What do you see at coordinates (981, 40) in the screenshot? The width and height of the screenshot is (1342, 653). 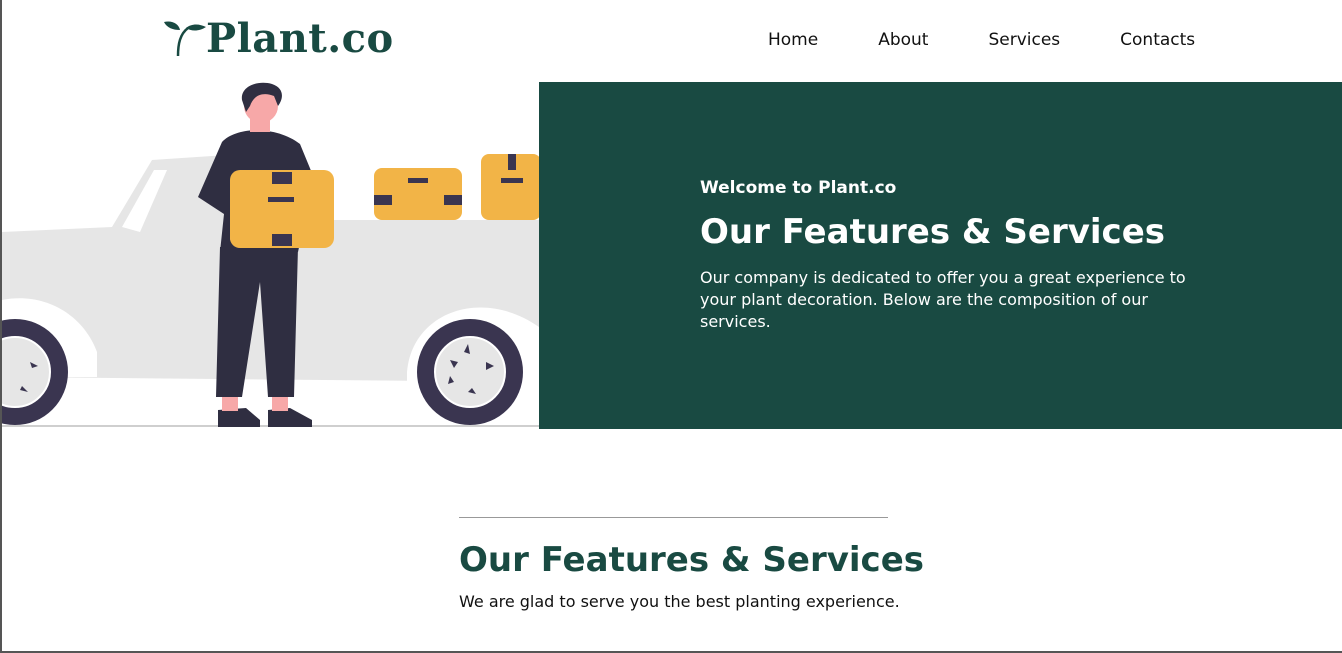 I see `main-nav: Home About Services Contacts` at bounding box center [981, 40].